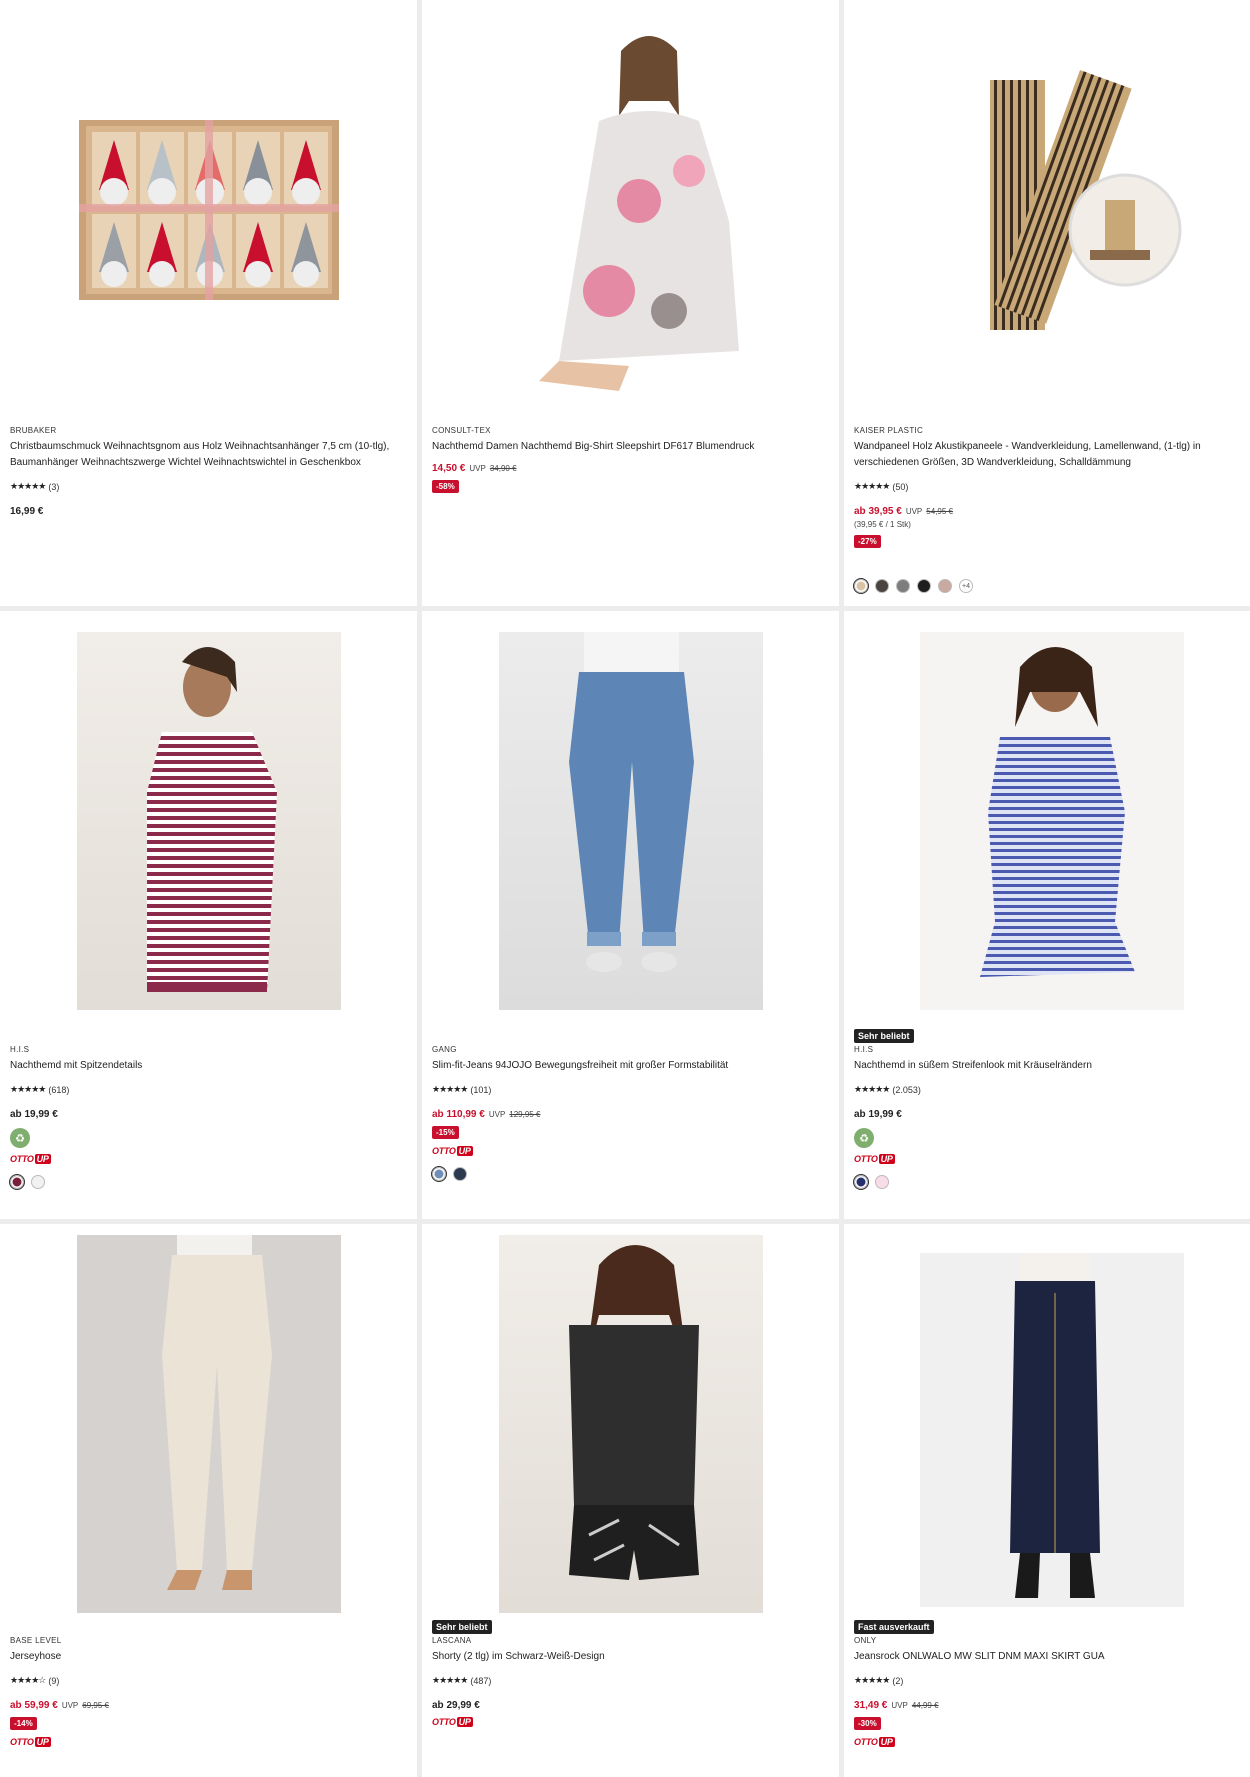 This screenshot has width=1250, height=1777. I want to click on uvp-price: 129,95 €, so click(525, 1114).